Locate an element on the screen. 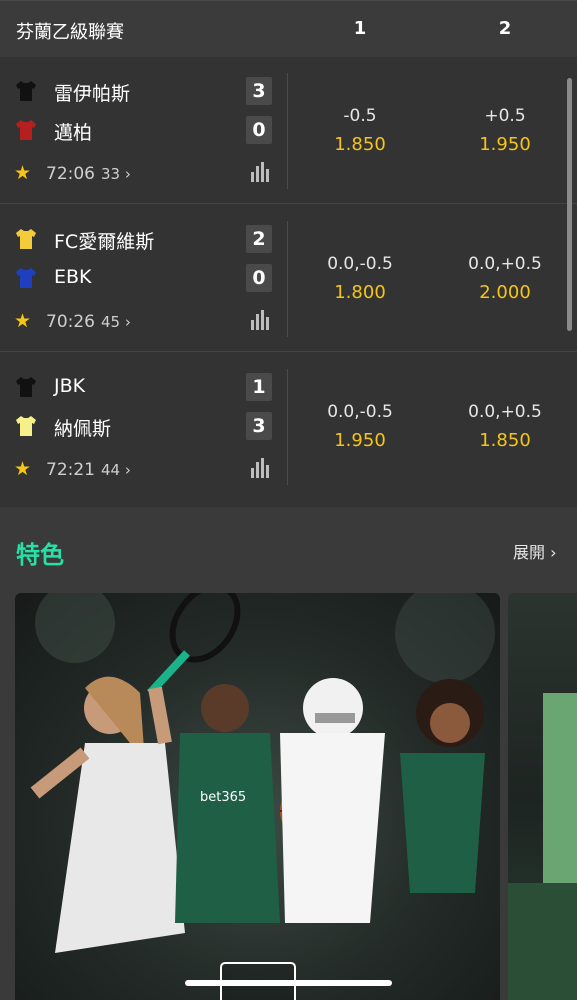 The image size is (577, 1000). more-markets-link: 44 › is located at coordinates (116, 470).